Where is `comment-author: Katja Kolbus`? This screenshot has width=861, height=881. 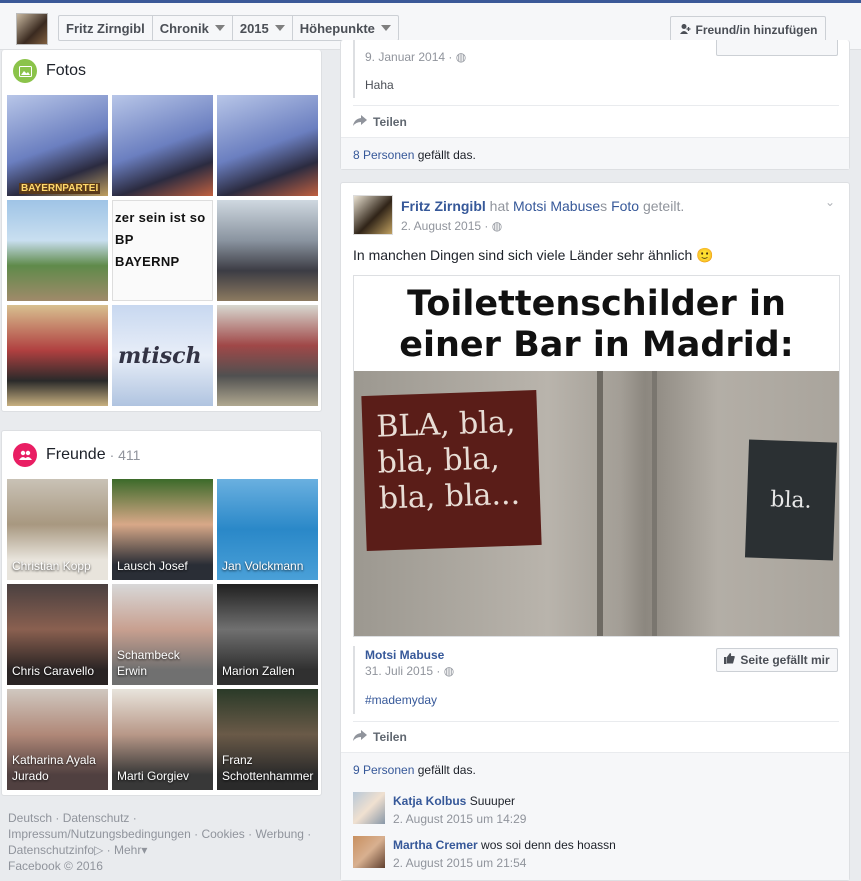 comment-author: Katja Kolbus is located at coordinates (429, 801).